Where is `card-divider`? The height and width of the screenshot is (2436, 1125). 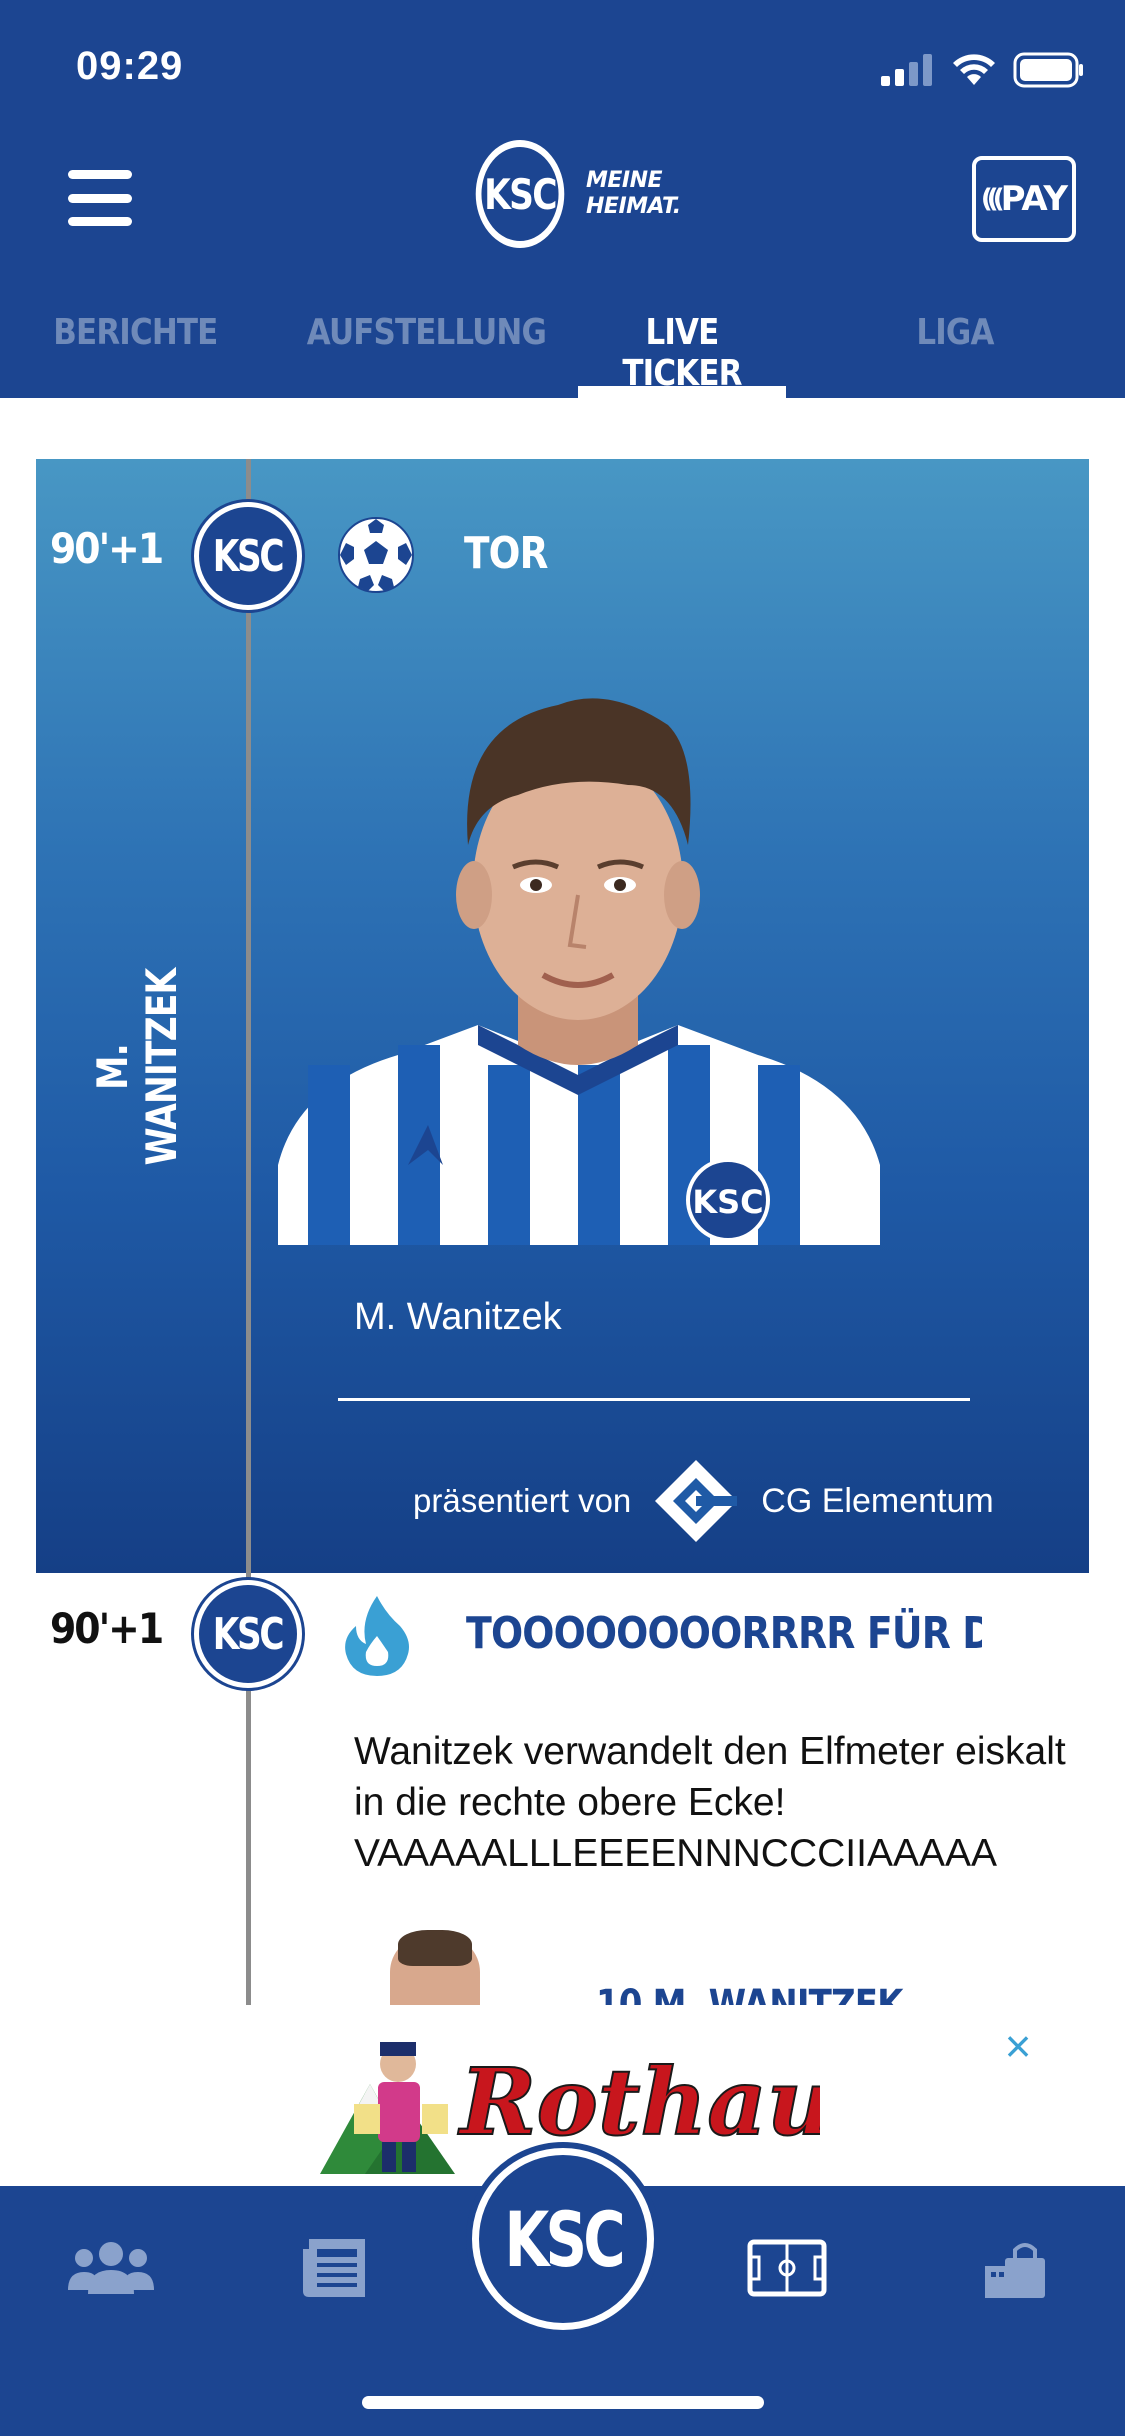 card-divider is located at coordinates (654, 1399).